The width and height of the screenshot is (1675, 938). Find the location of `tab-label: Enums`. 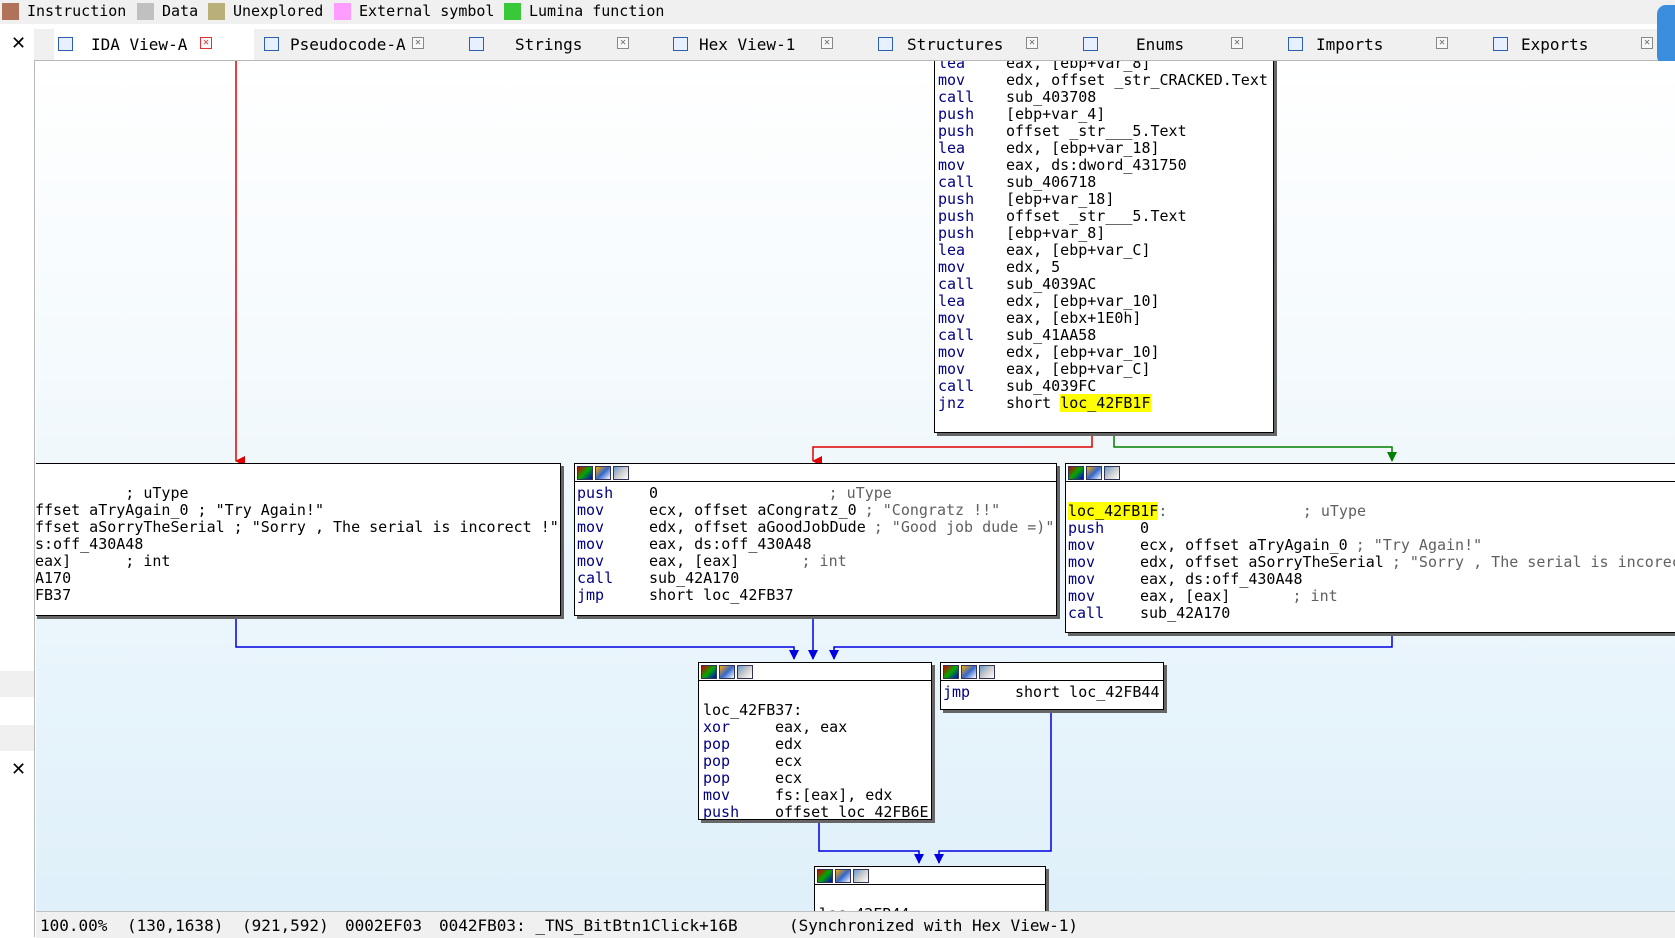

tab-label: Enums is located at coordinates (1160, 44).